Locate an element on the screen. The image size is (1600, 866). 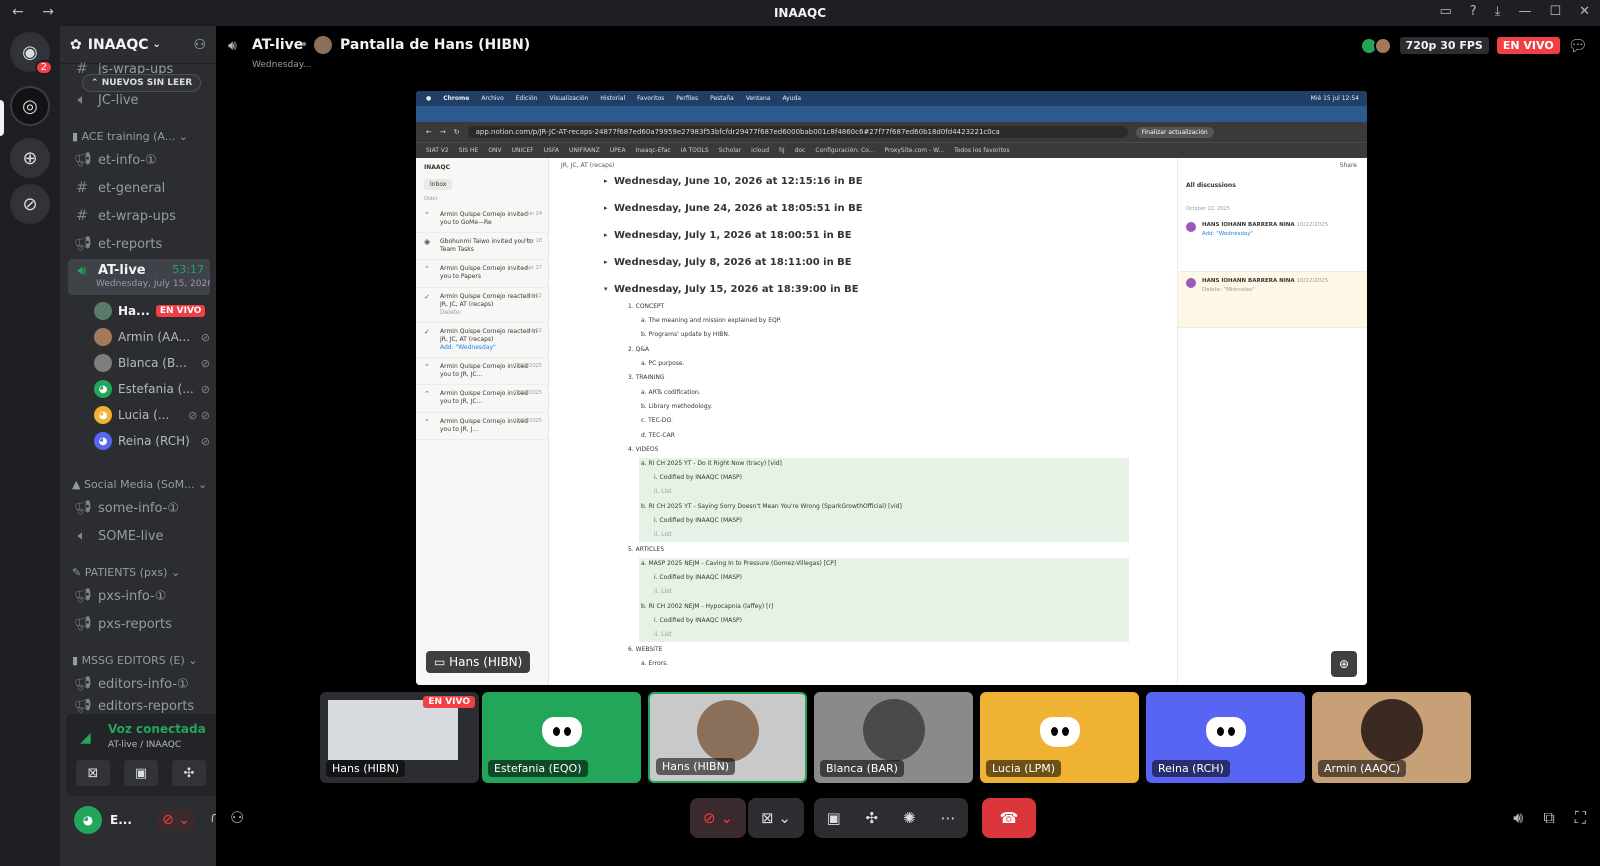
channel-et-wrap-ups: # et-wrap-ups is located at coordinates (139, 216).